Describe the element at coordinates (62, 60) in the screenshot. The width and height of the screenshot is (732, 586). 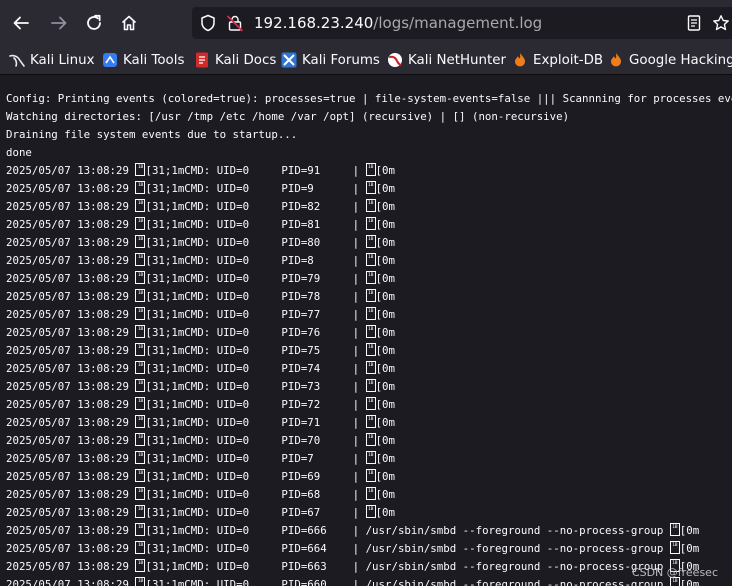
I see `bookmark-label: Kali Linux` at that location.